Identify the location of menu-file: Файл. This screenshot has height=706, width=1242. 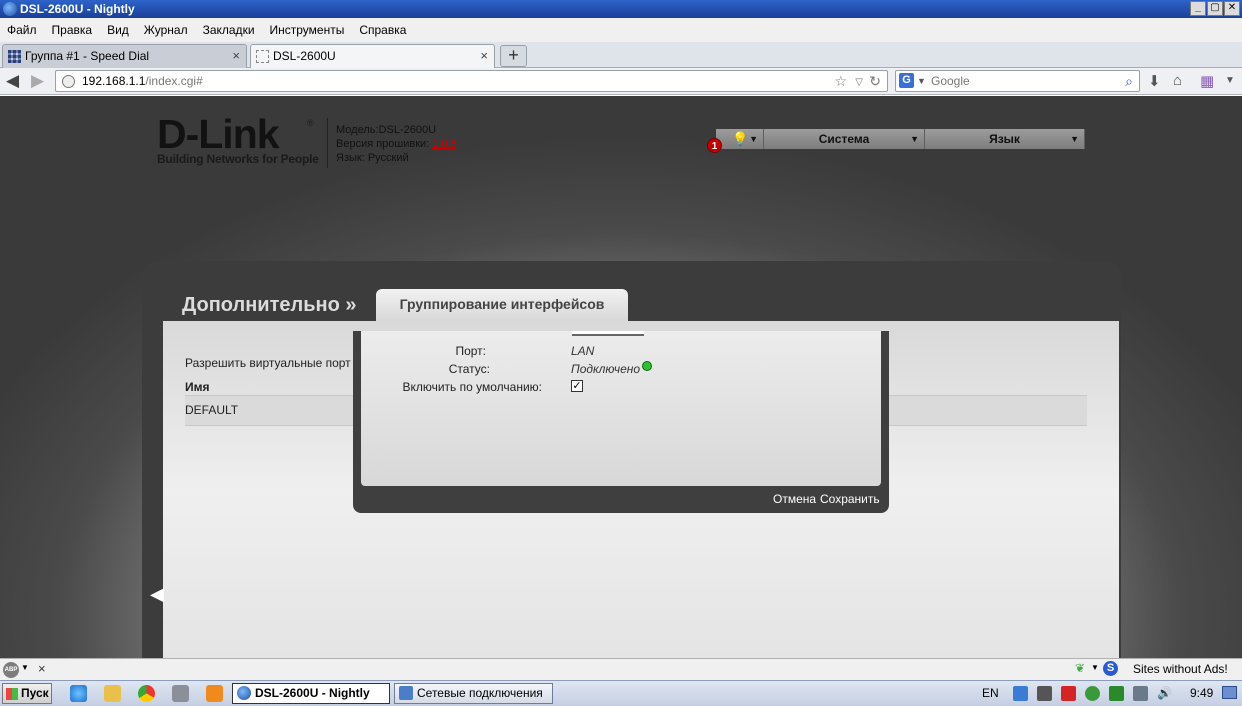
(22, 30).